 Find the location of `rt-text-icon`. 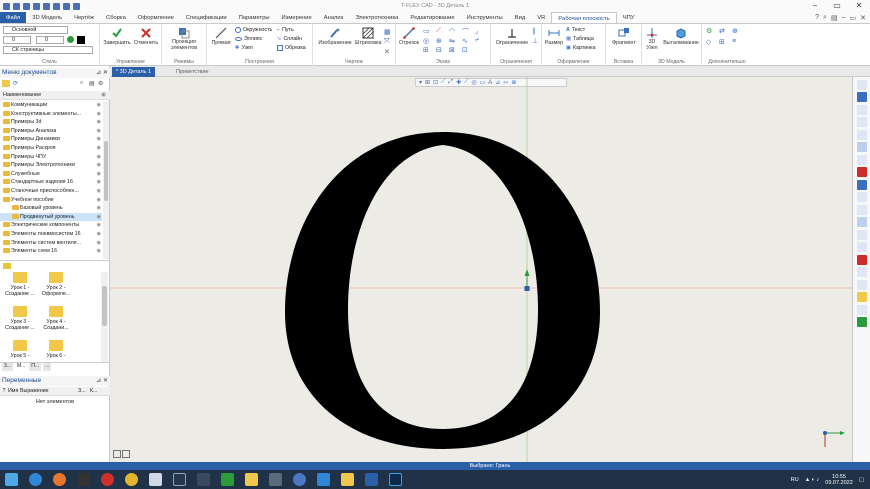

rt-text-icon is located at coordinates (861, 234).